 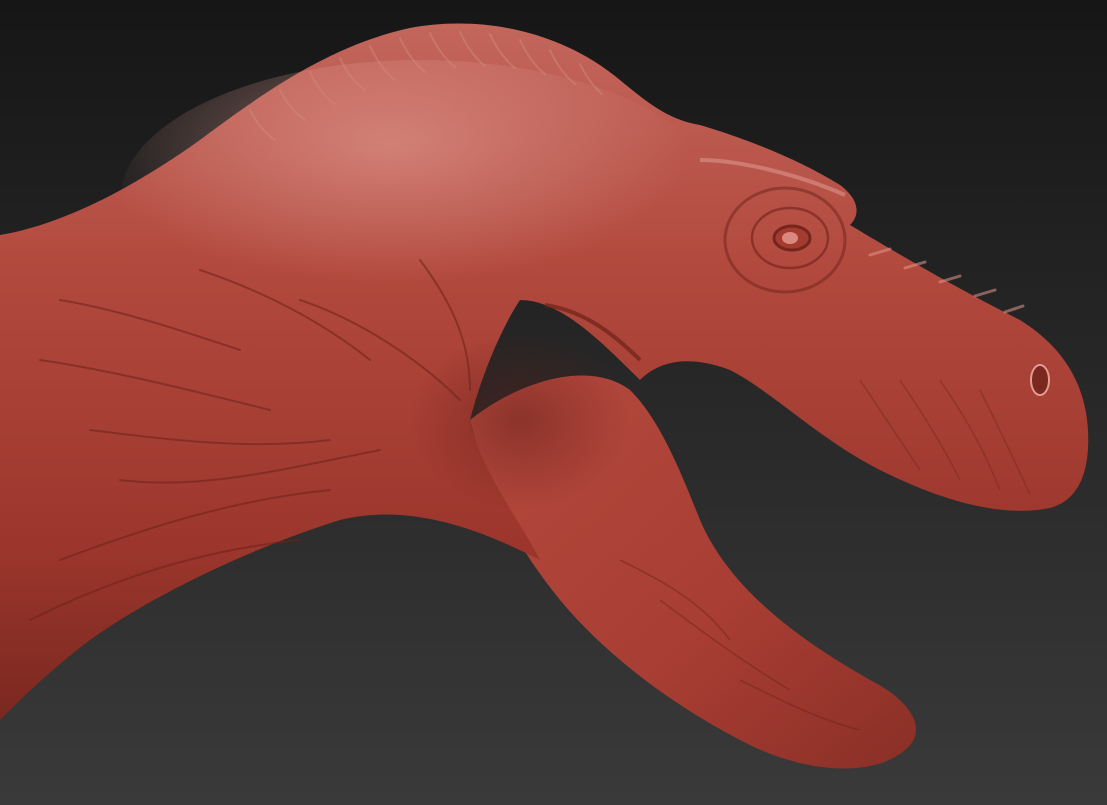 I want to click on nostril, so click(x=1040, y=380).